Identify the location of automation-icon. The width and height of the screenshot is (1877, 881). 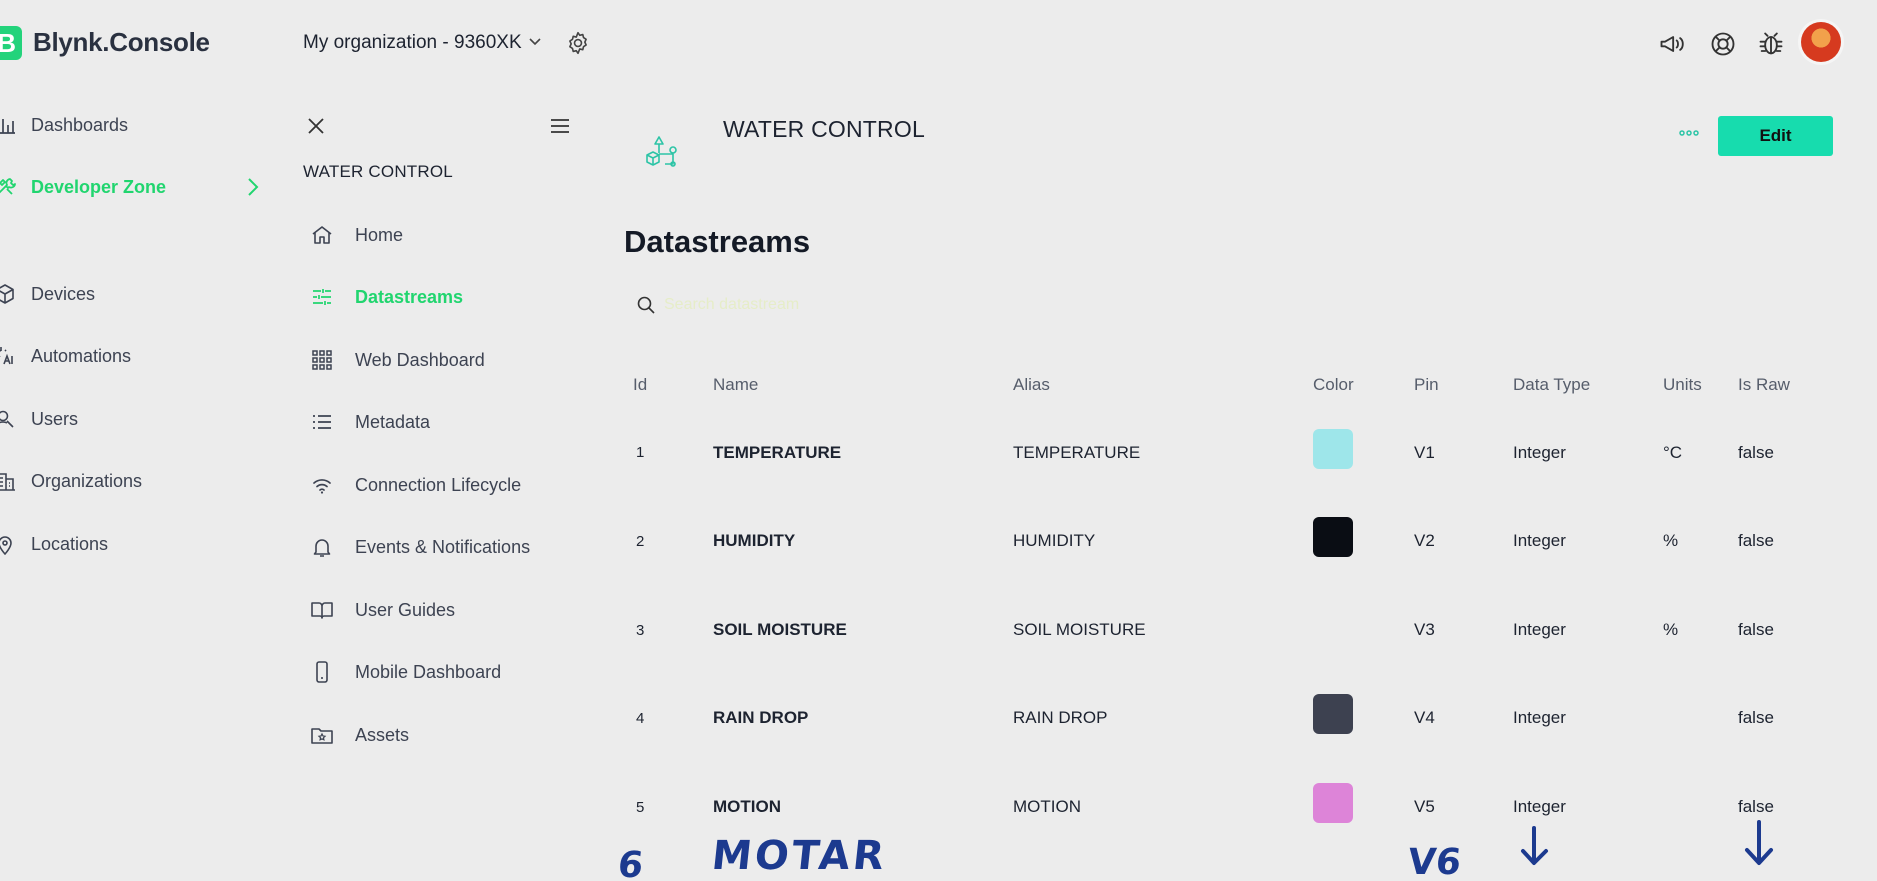
(6, 356).